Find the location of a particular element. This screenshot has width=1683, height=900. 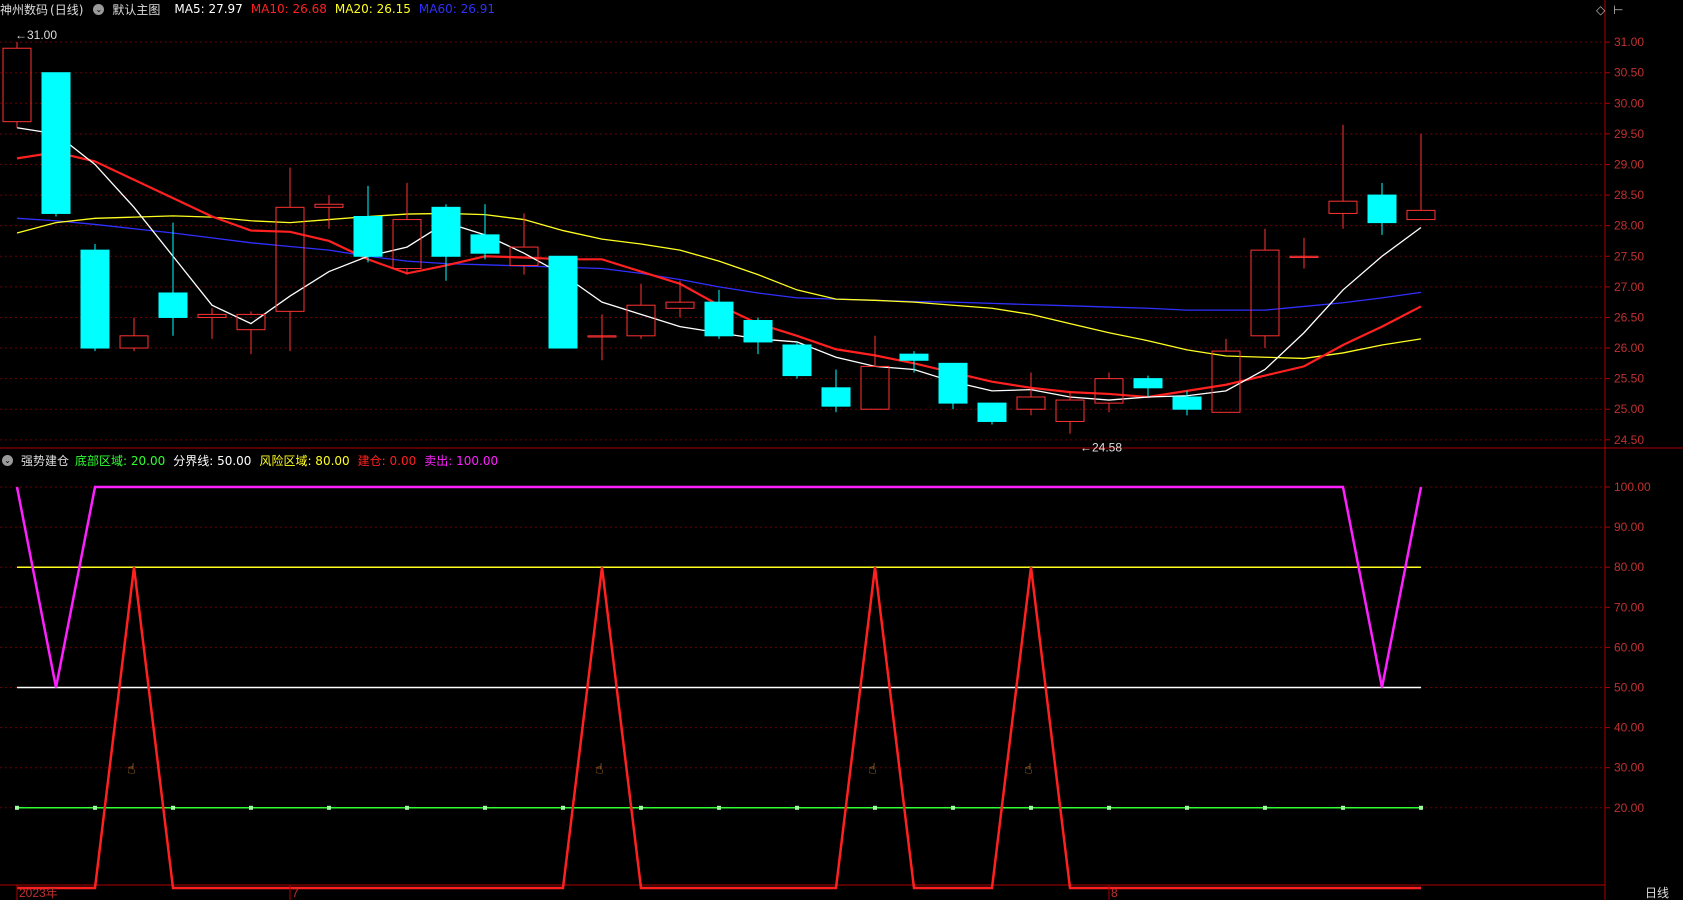

low-price-label: ←24.58 is located at coordinates (1101, 448).